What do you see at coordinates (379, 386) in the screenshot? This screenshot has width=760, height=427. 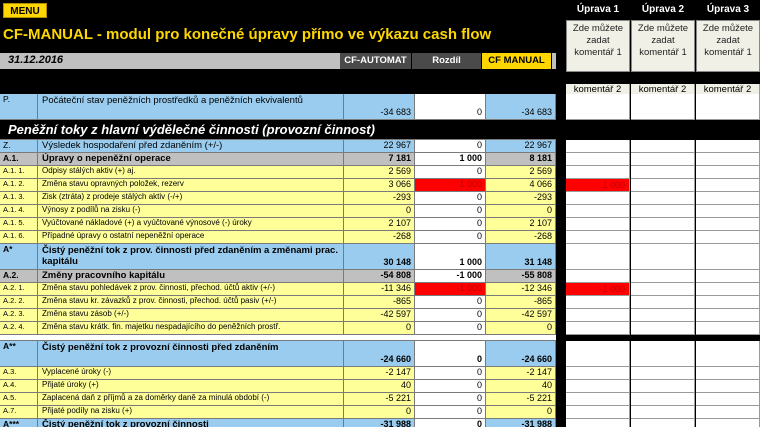 I see `automat-value: 40` at bounding box center [379, 386].